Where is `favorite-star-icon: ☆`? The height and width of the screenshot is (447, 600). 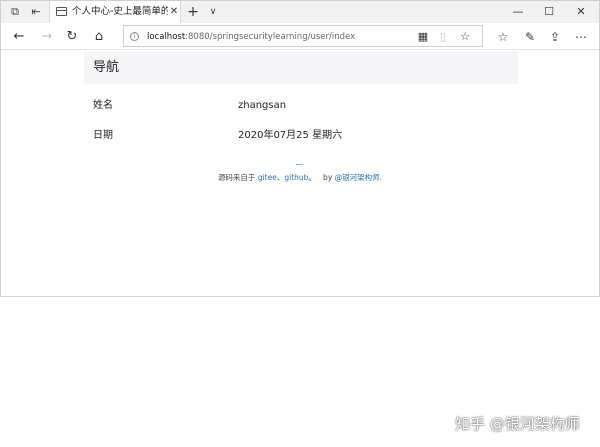
favorite-star-icon: ☆ is located at coordinates (465, 37).